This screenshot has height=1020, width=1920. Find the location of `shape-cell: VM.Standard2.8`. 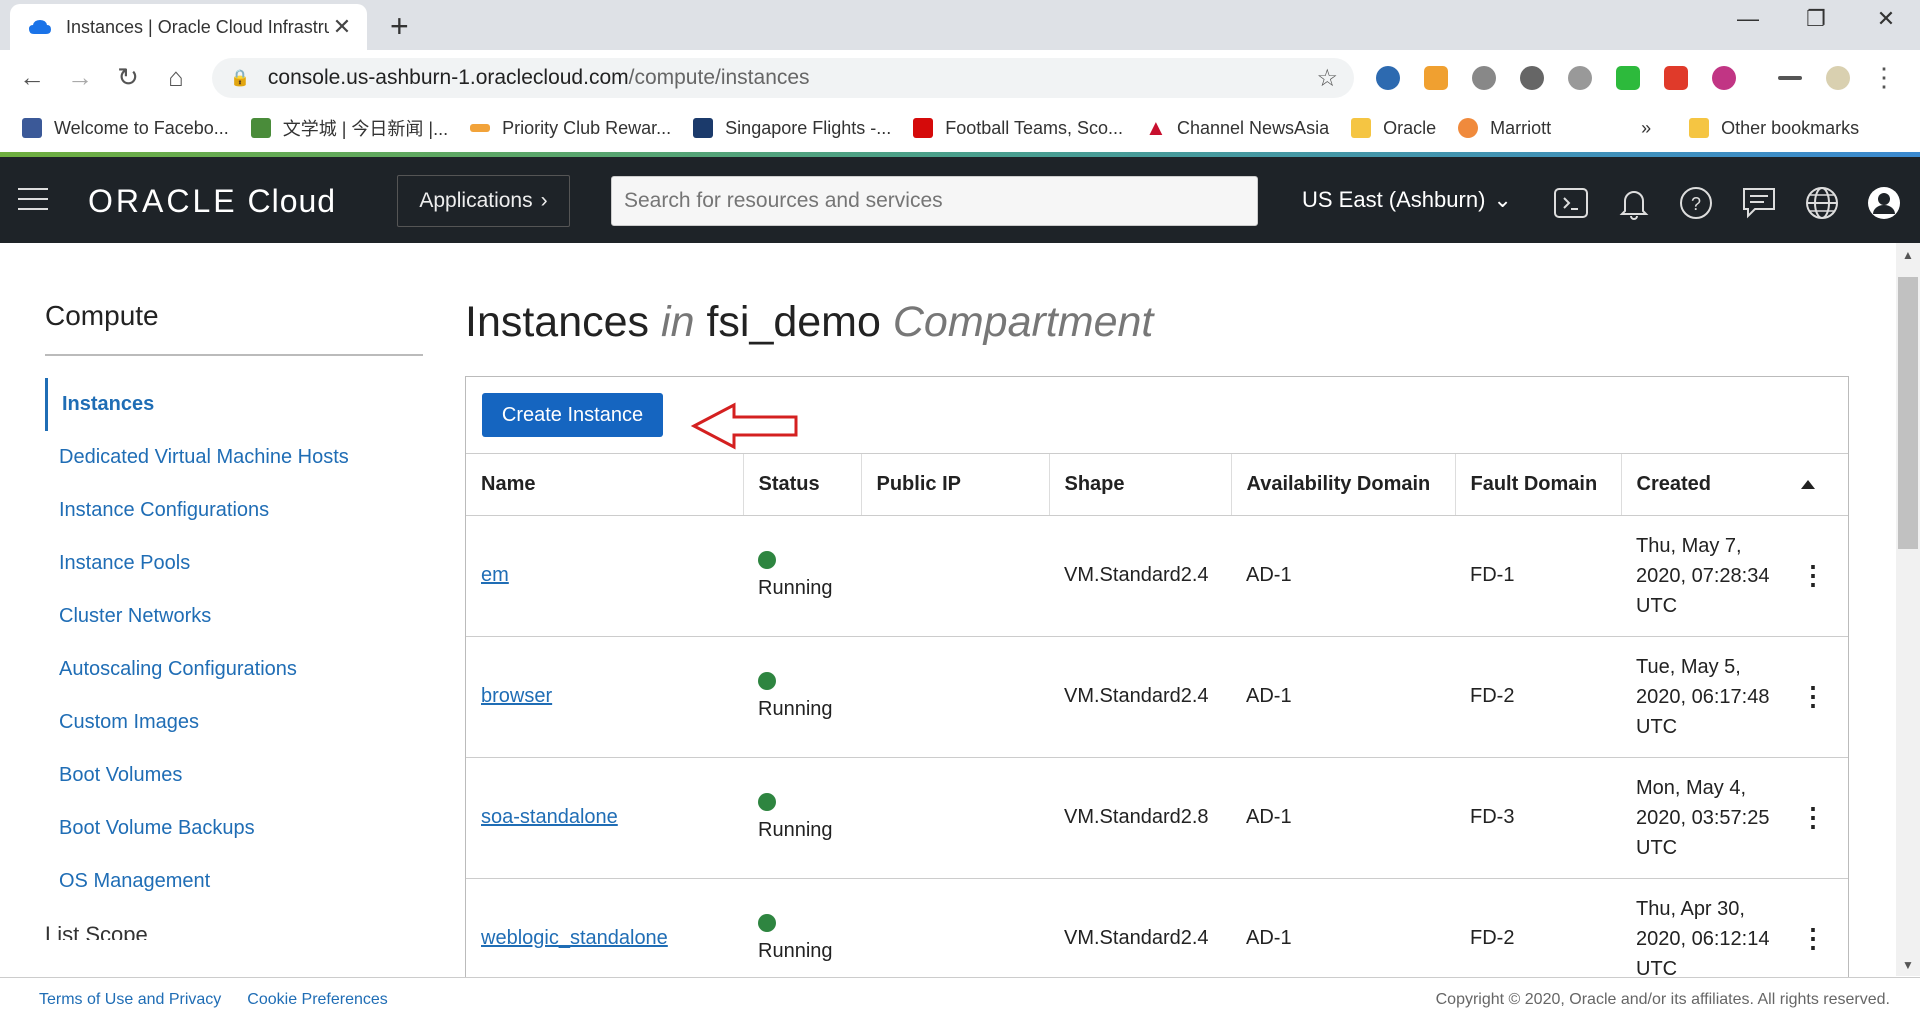

shape-cell: VM.Standard2.8 is located at coordinates (1140, 818).